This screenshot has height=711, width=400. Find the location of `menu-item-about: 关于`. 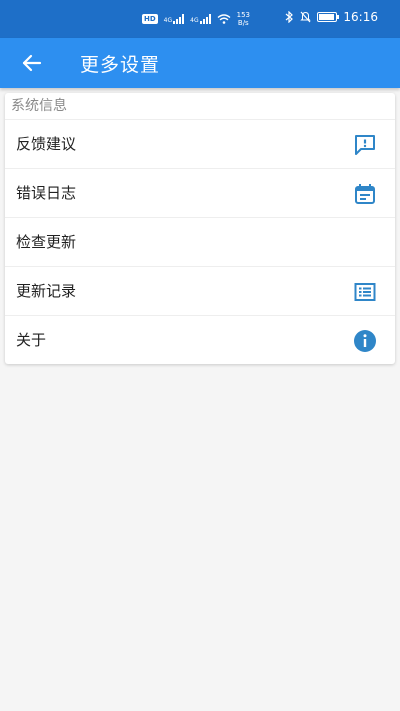

menu-item-about: 关于 is located at coordinates (200, 340).